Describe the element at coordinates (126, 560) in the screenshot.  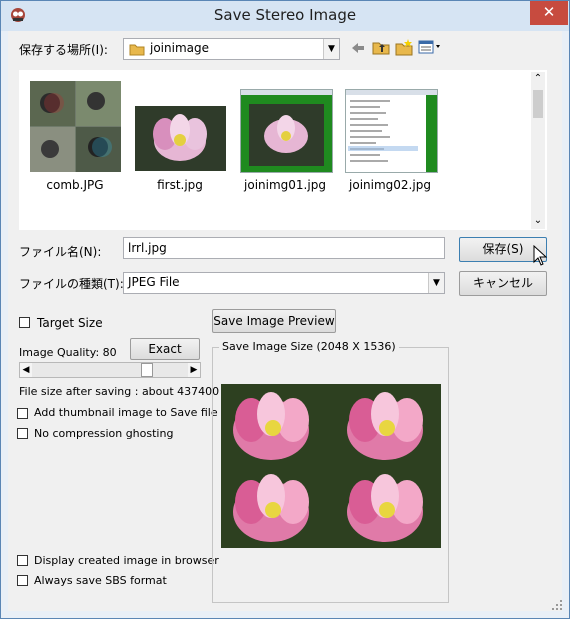
I see `display-in-browser-label: Display created image in browser` at that location.